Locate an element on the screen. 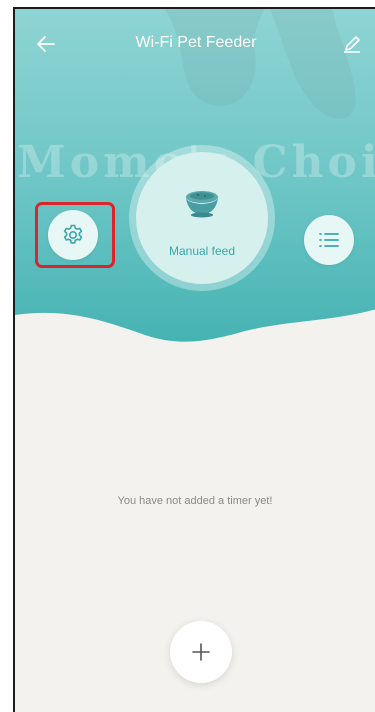 The width and height of the screenshot is (375, 712). manual-feed-inner: Manual feed is located at coordinates (202, 218).